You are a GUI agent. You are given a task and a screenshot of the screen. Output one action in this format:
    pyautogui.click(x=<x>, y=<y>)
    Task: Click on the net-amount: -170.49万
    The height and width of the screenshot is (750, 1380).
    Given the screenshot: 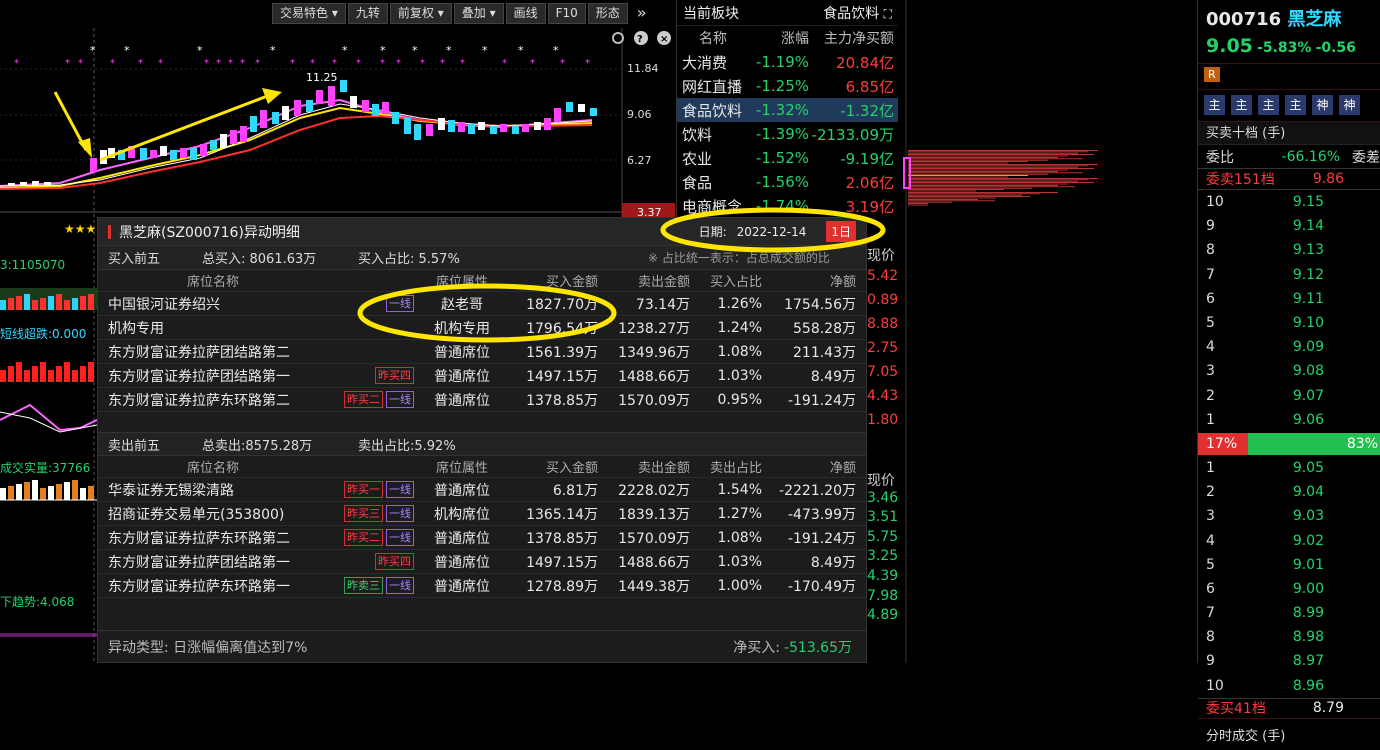 What is the action you would take?
    pyautogui.click(x=821, y=586)
    